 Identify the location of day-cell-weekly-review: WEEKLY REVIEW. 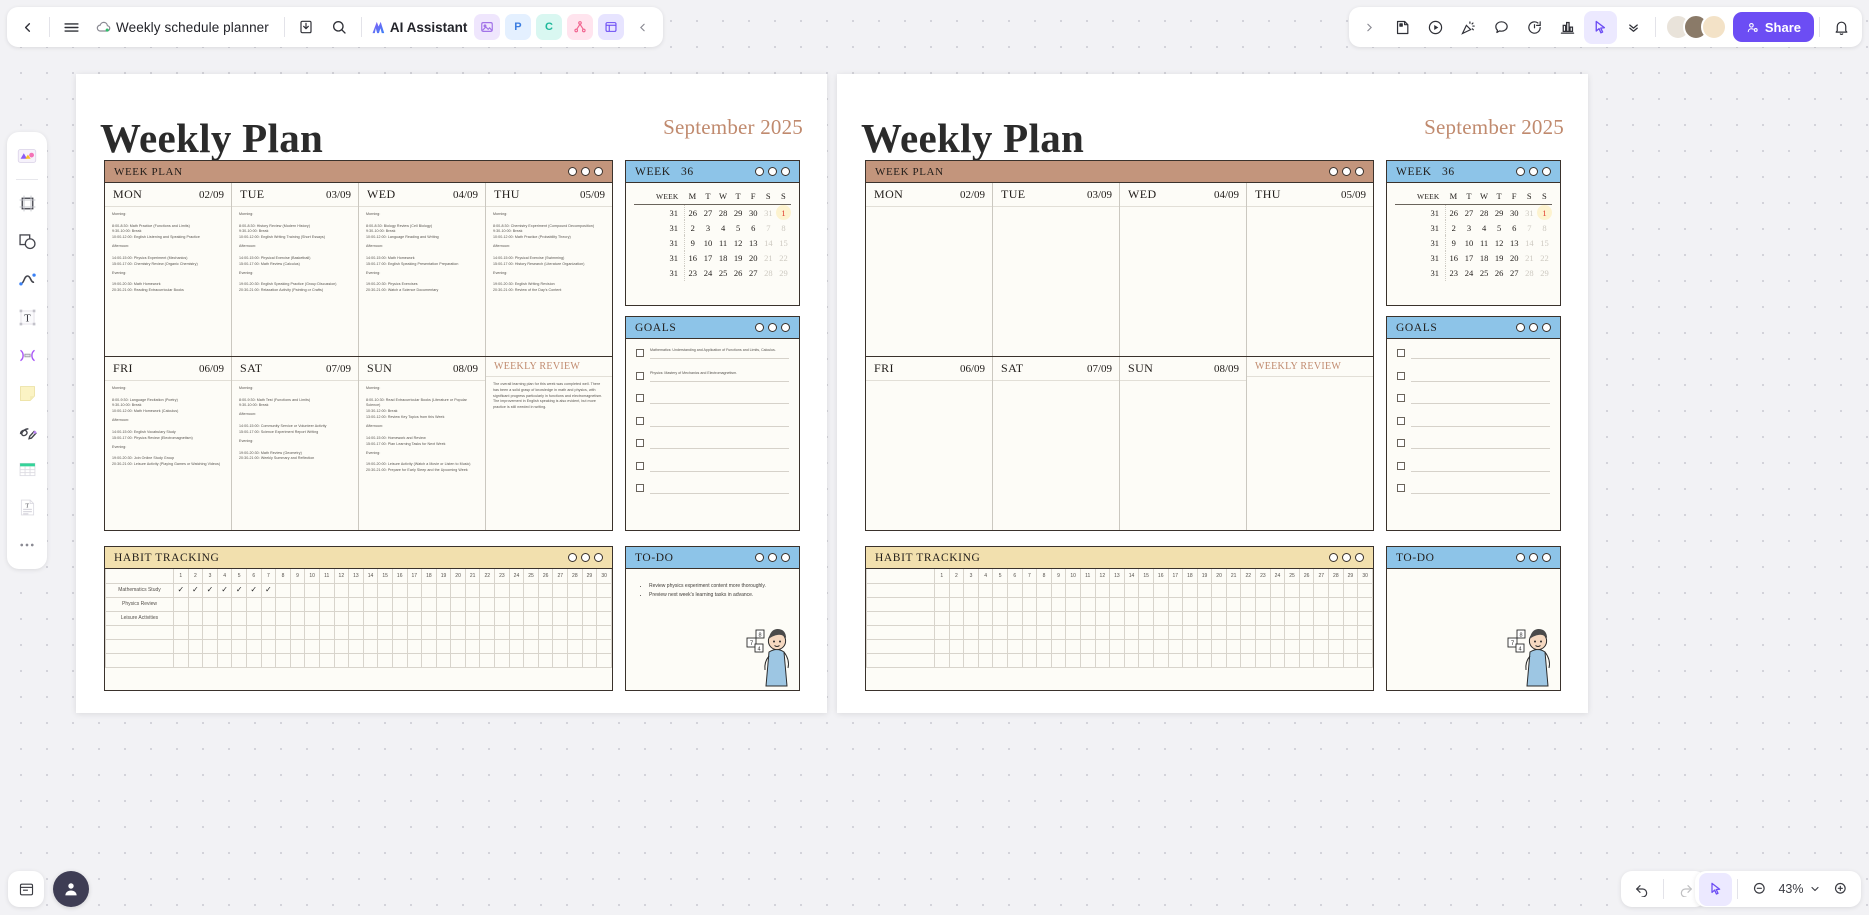
(1310, 443).